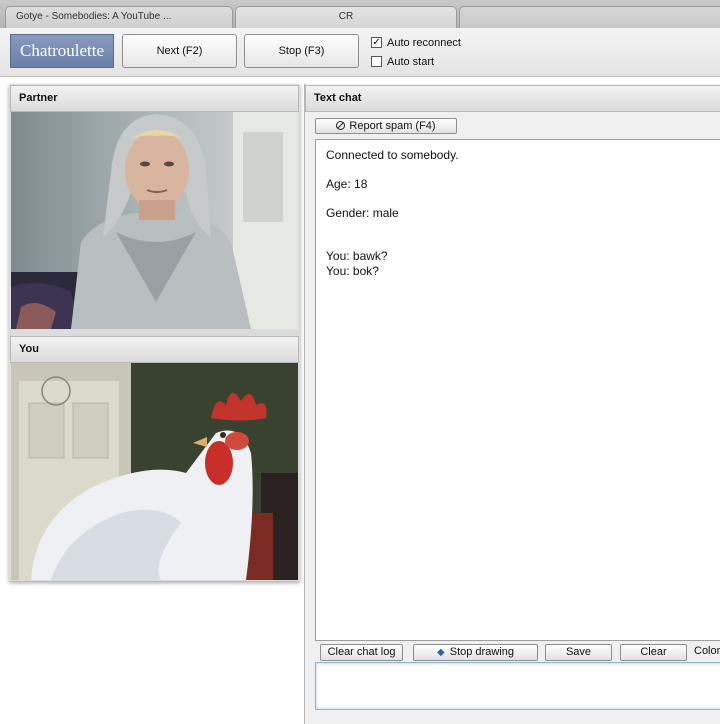 The image size is (720, 724). What do you see at coordinates (481, 652) in the screenshot?
I see `stop-drawing-label: Stop drawing` at bounding box center [481, 652].